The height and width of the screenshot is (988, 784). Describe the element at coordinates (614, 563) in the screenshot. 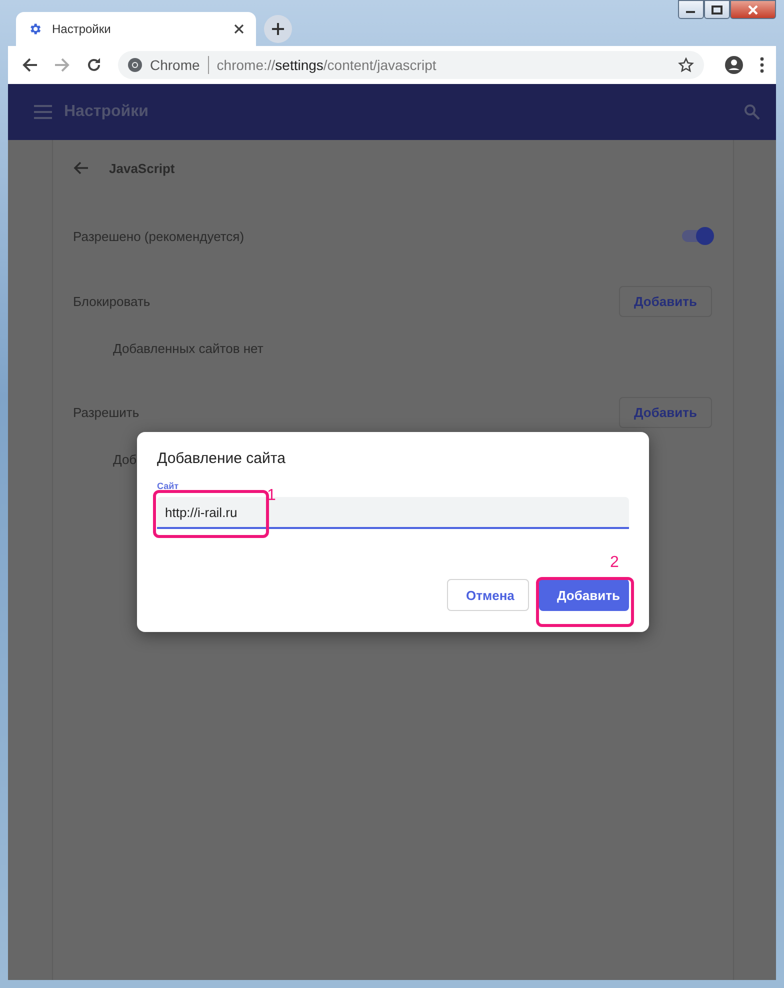

I see `step-number: 2` at that location.